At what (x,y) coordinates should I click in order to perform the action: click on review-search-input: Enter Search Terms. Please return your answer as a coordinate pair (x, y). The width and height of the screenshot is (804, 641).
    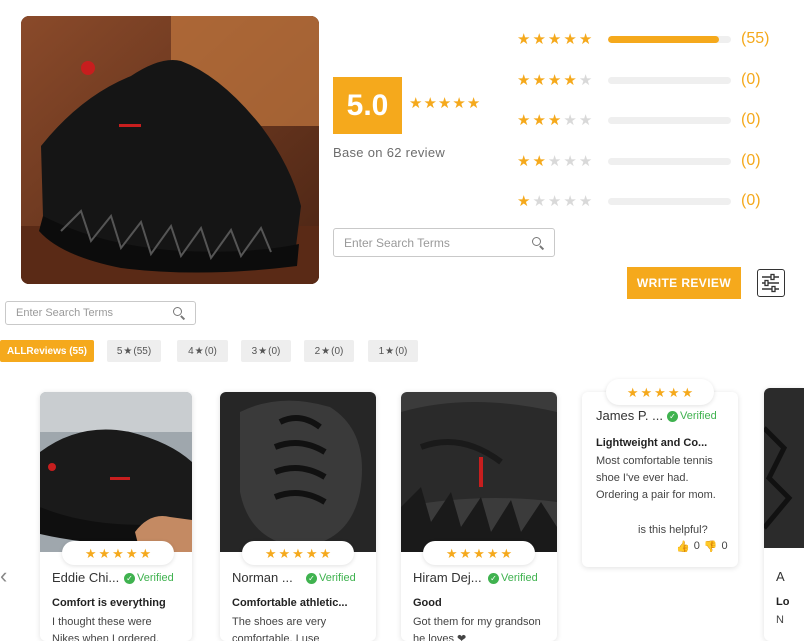
    Looking at the image, I should click on (444, 242).